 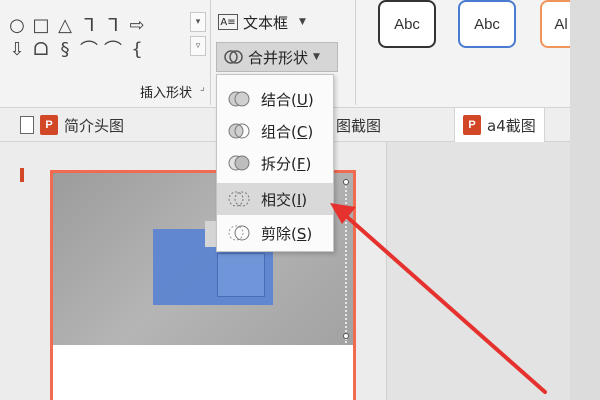 What do you see at coordinates (287, 131) in the screenshot?
I see `menu-item-label: 组合(C)` at bounding box center [287, 131].